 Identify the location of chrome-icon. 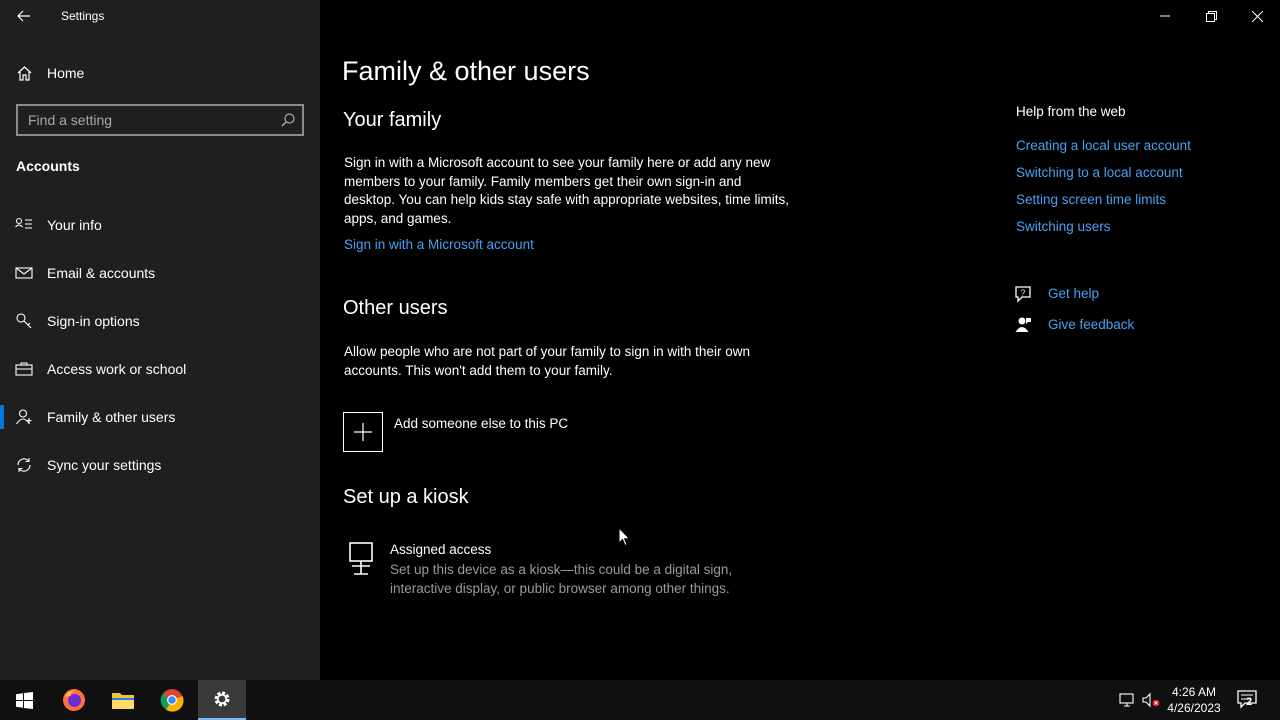
(172, 700).